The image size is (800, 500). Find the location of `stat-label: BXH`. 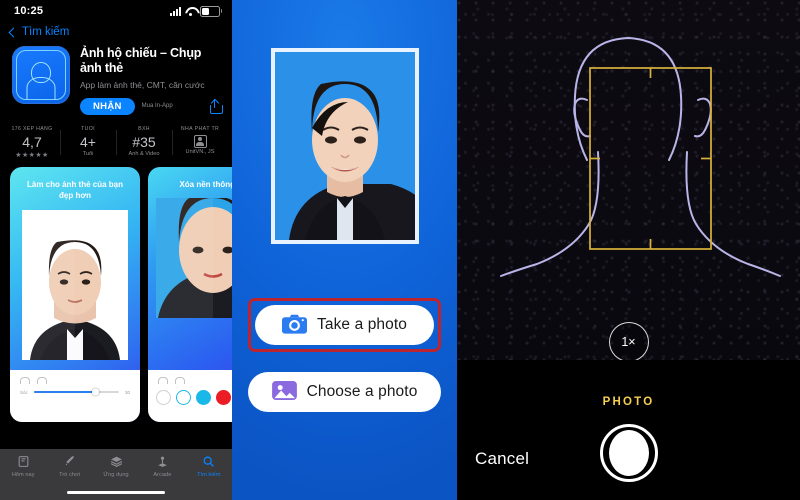

stat-label: BXH is located at coordinates (144, 128).